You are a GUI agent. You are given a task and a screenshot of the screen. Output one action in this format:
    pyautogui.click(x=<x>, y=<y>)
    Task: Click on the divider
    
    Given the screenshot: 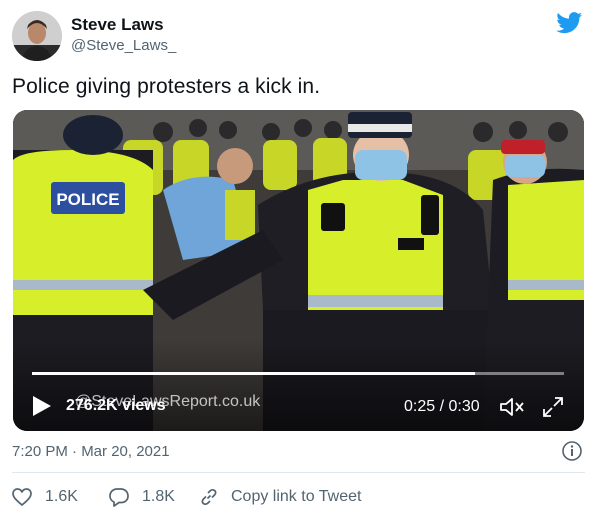 What is the action you would take?
    pyautogui.click(x=298, y=472)
    